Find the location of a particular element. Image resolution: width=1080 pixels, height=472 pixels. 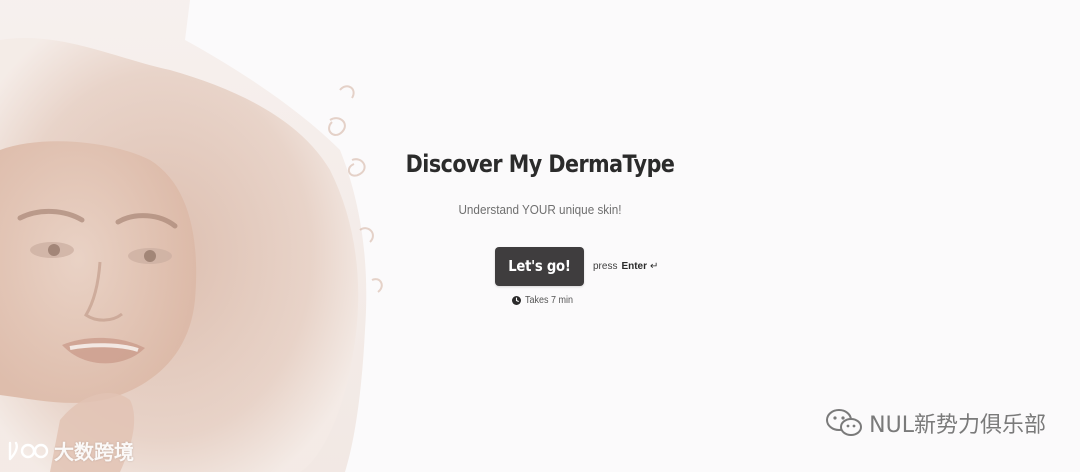

lets-go-button-label: Let's go! is located at coordinates (539, 266).